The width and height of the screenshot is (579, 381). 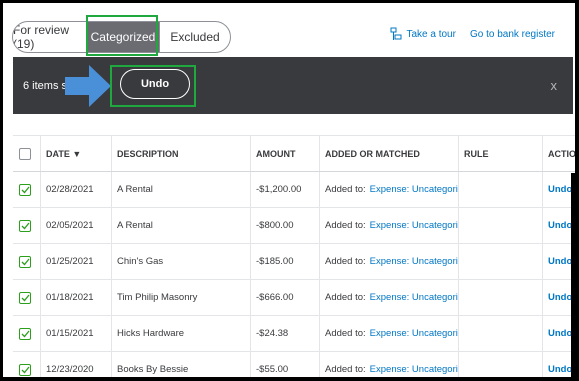 What do you see at coordinates (285, 189) in the screenshot?
I see `row-amount: -$1,200.00` at bounding box center [285, 189].